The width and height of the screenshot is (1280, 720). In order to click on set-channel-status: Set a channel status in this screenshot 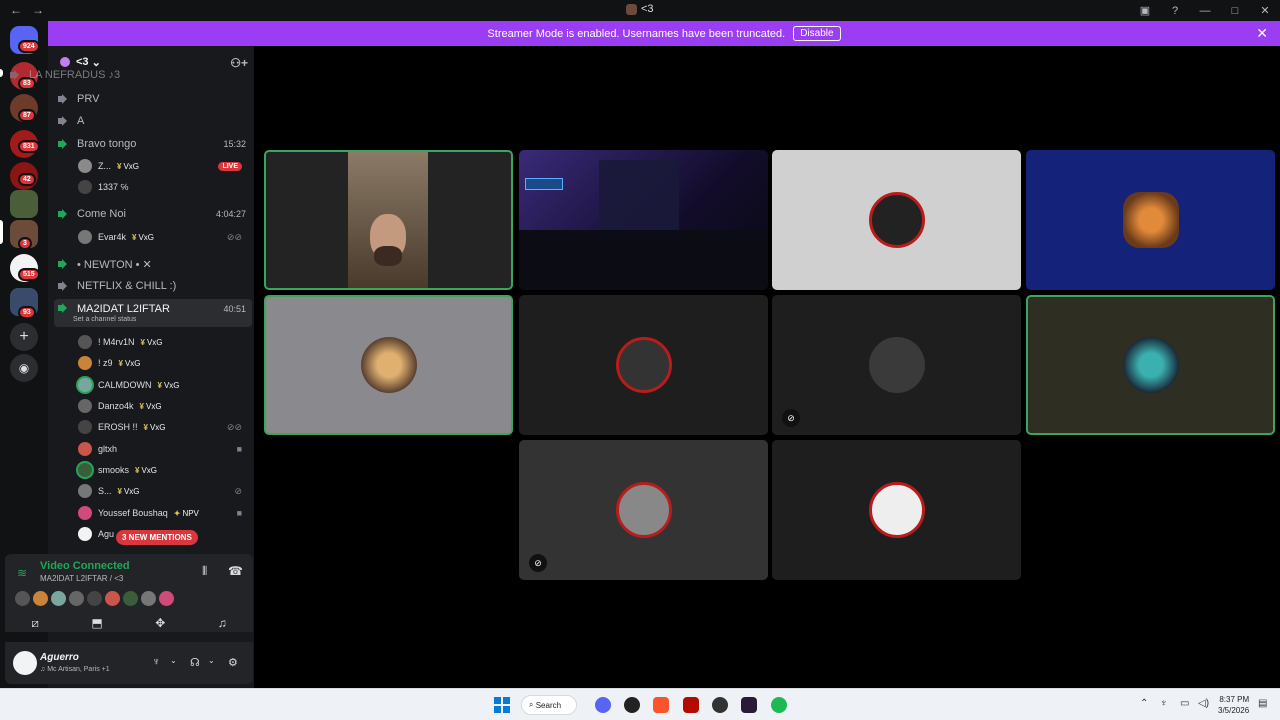, I will do `click(104, 319)`.